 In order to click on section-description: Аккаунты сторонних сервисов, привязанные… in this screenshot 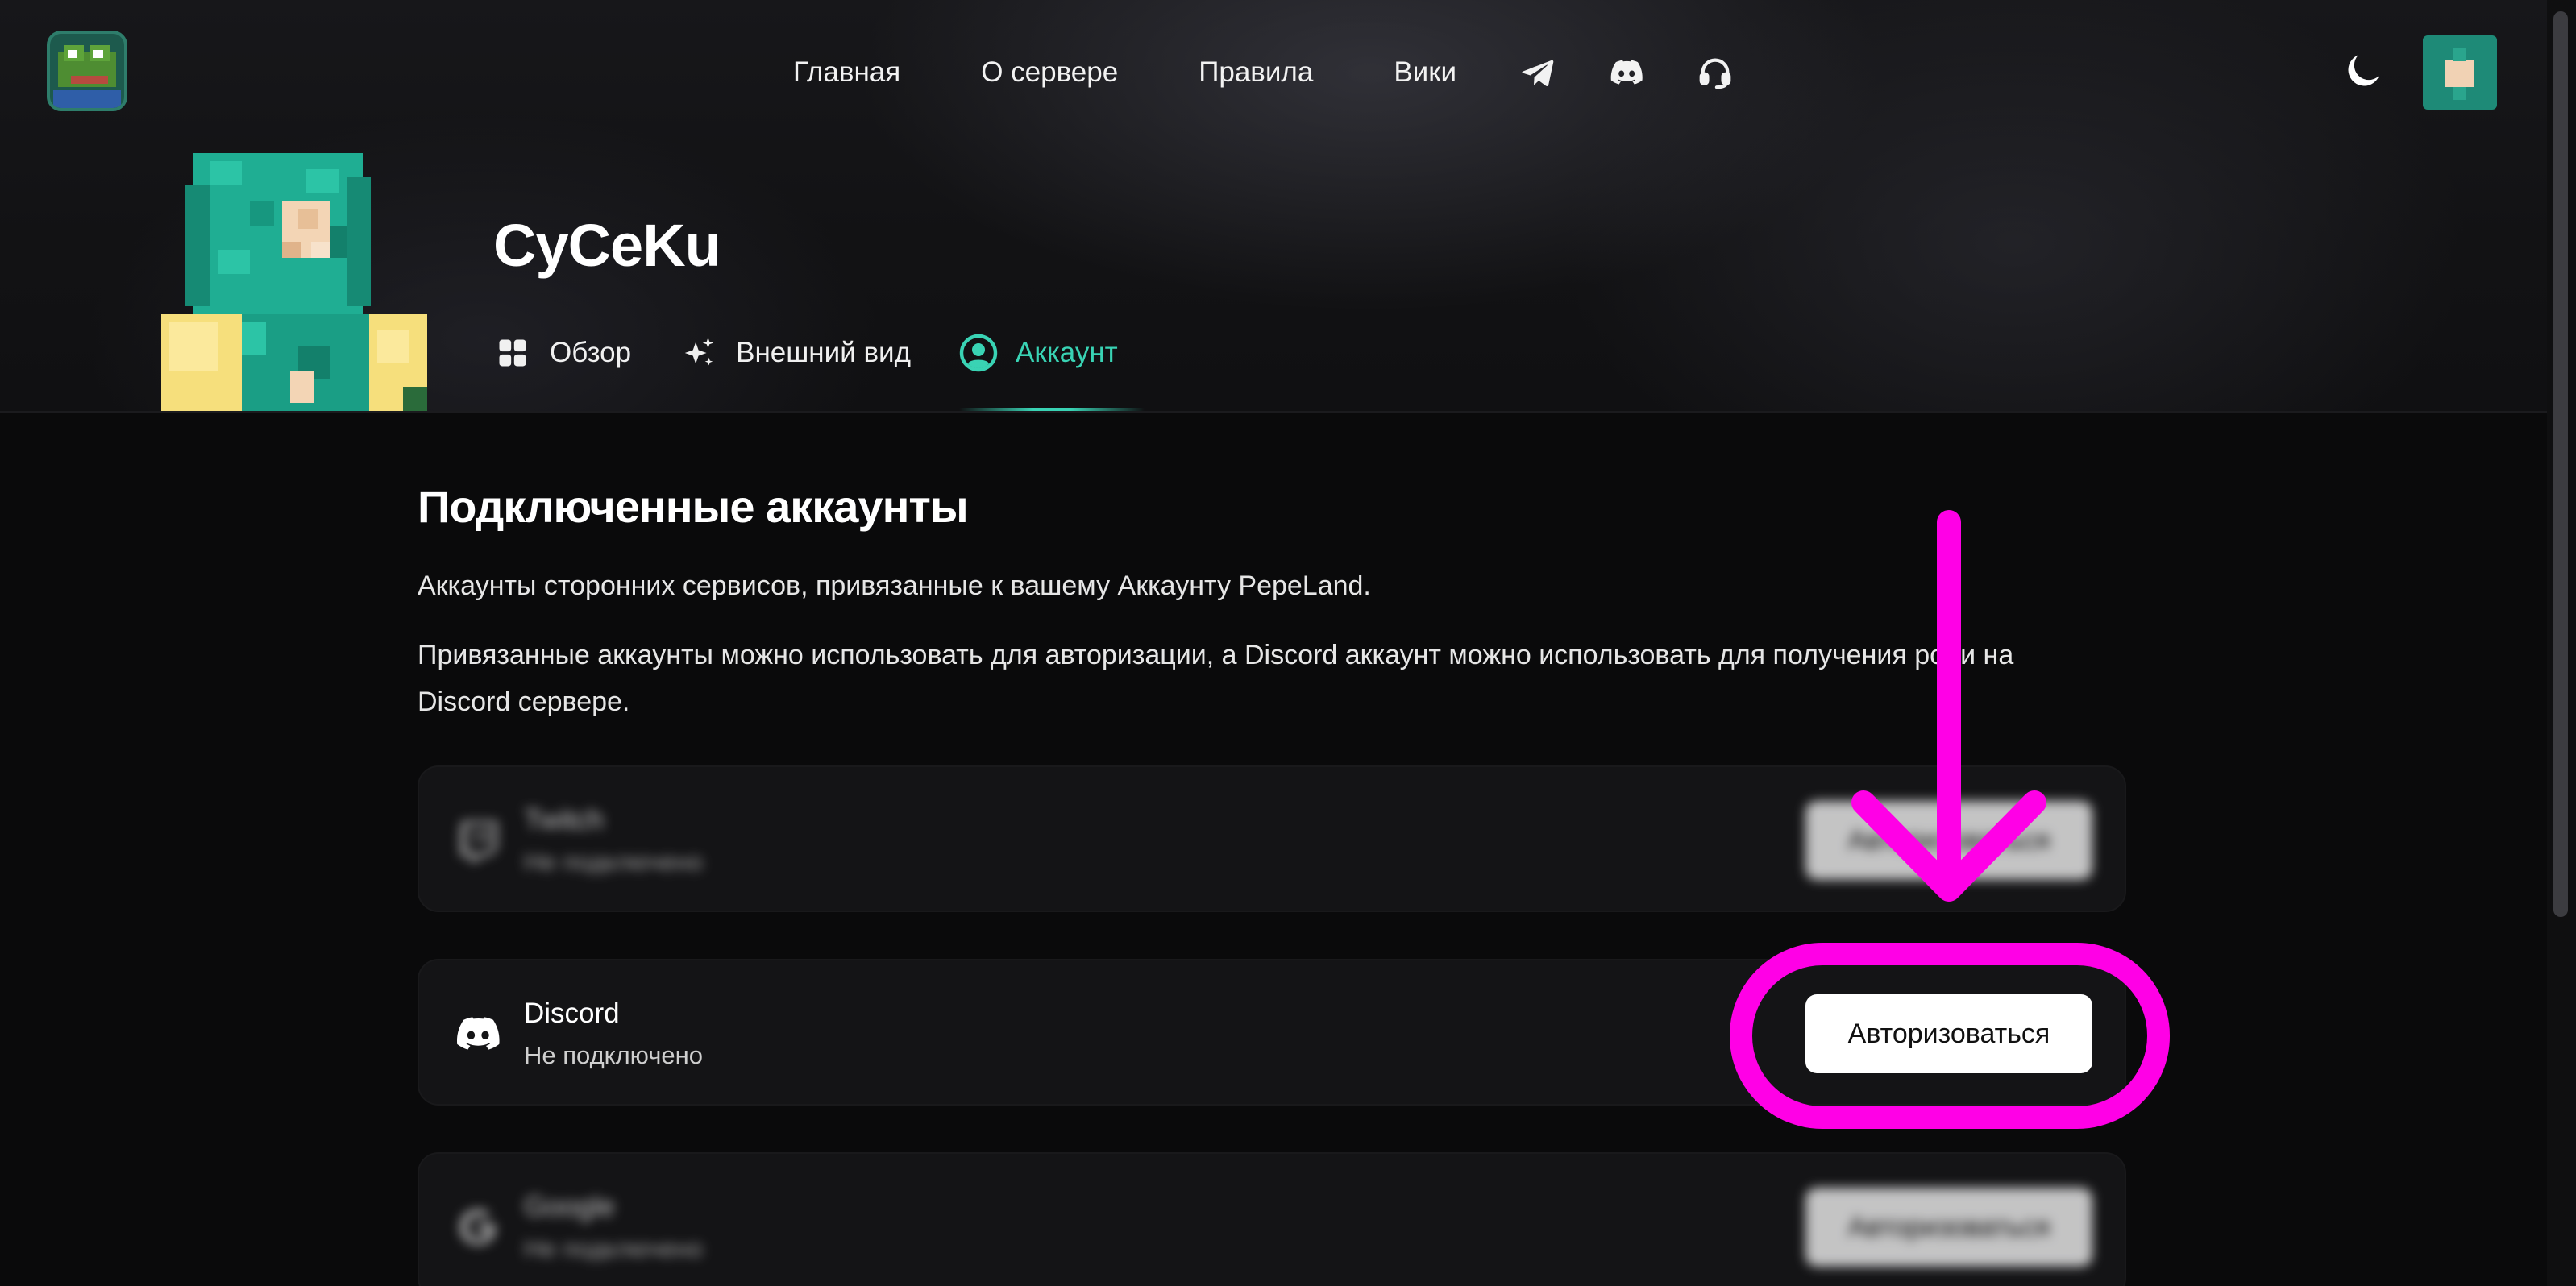, I will do `click(894, 585)`.